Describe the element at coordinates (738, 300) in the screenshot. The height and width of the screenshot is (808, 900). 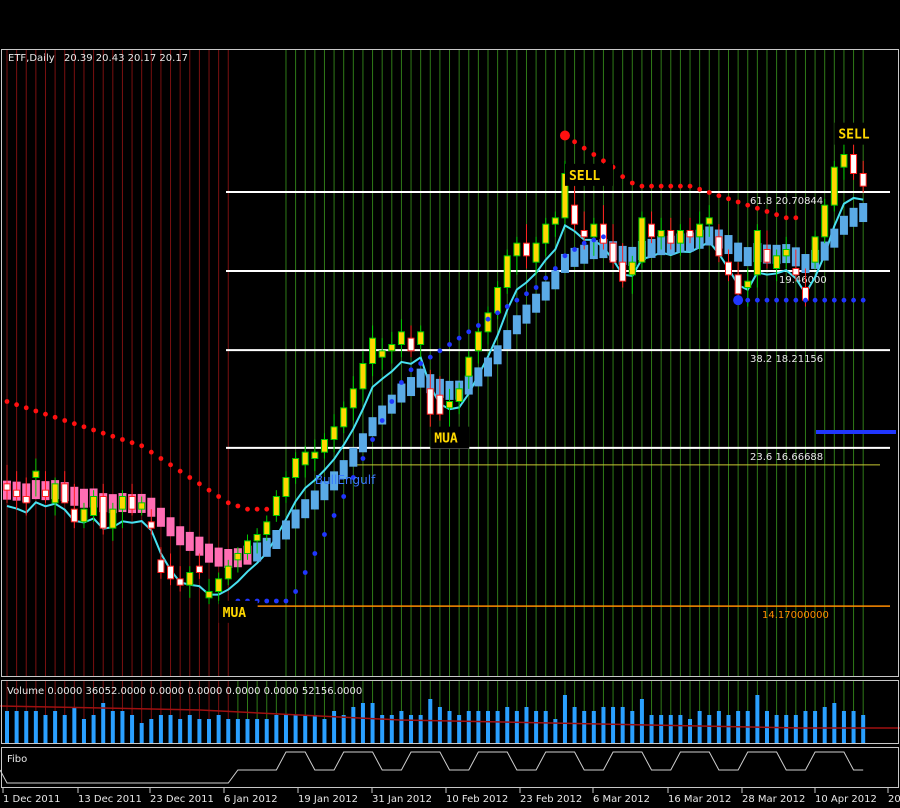
I see `blue-stop-start-dot` at that location.